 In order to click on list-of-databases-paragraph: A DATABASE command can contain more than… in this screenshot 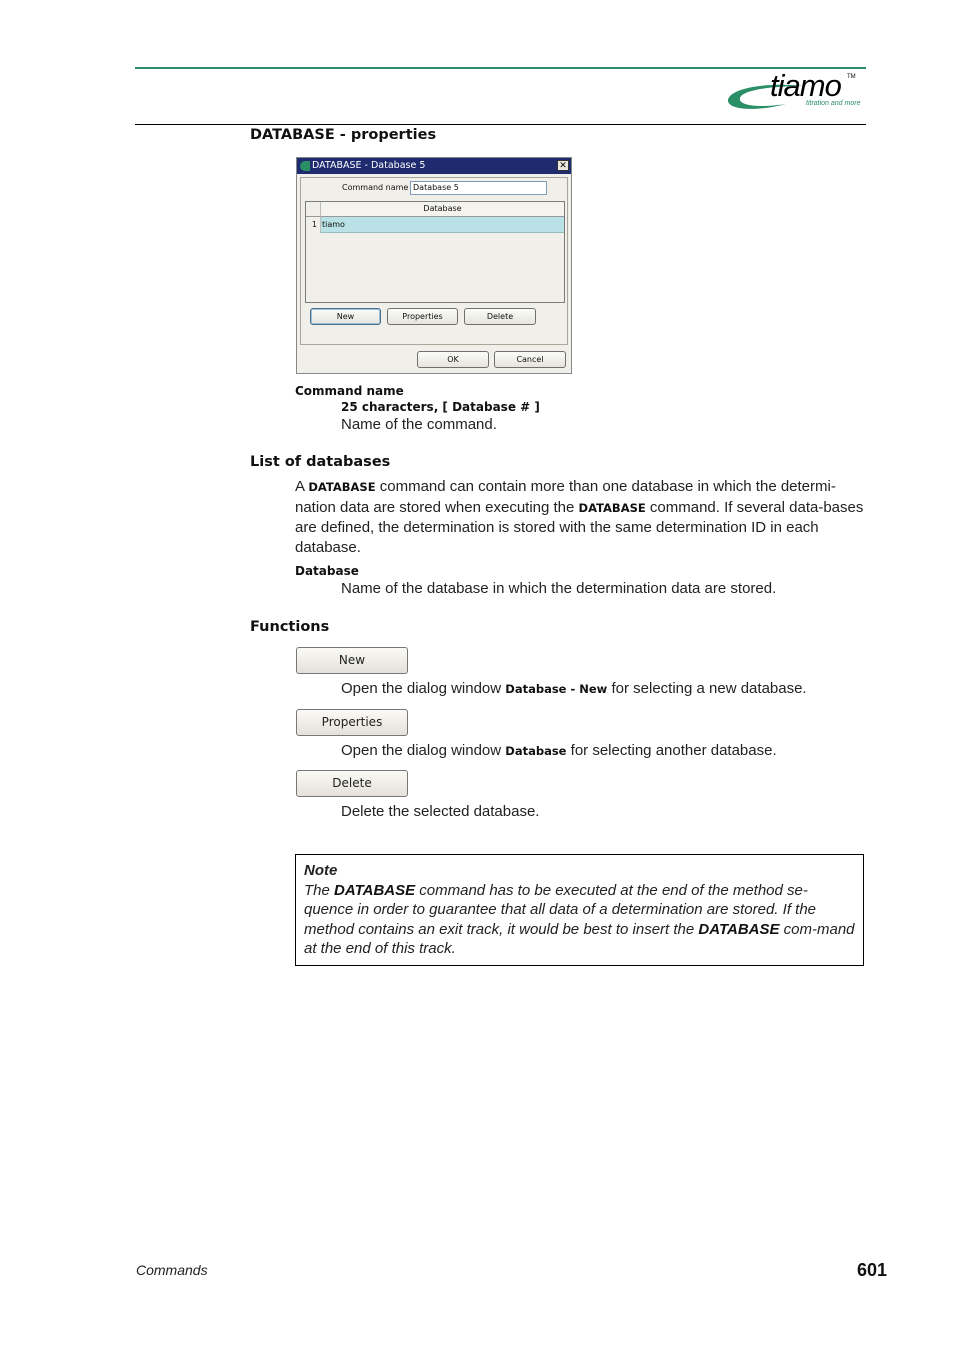, I will do `click(580, 517)`.